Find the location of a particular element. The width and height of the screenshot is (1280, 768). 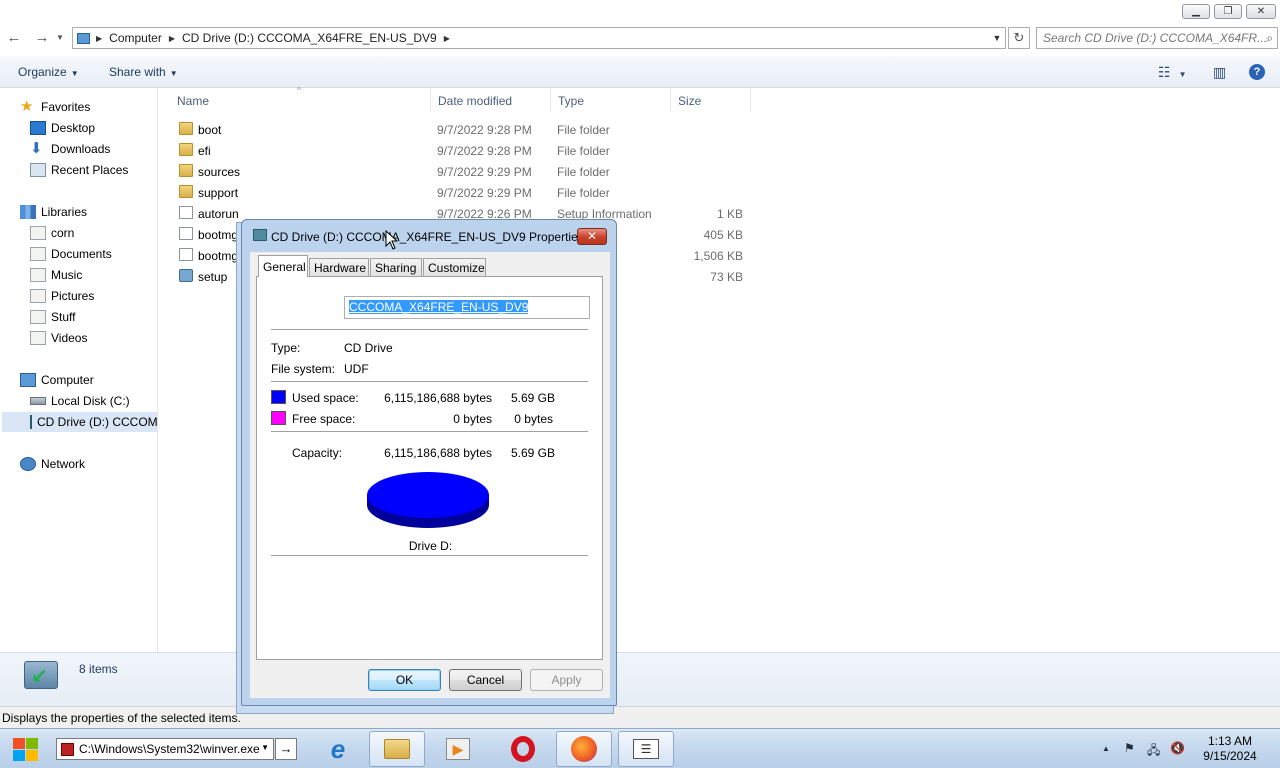

apply-button: Apply is located at coordinates (566, 680).